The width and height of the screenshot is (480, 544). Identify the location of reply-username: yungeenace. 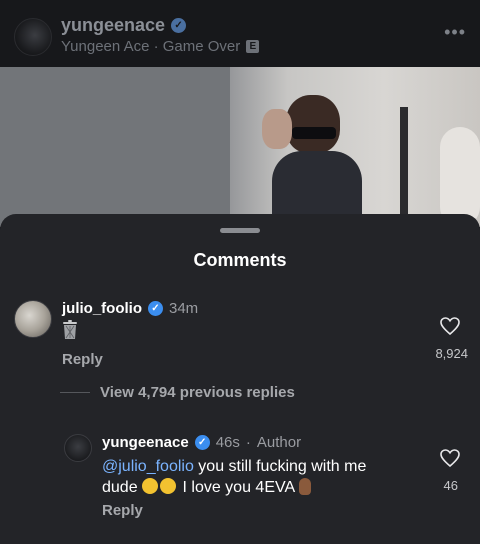
(145, 442).